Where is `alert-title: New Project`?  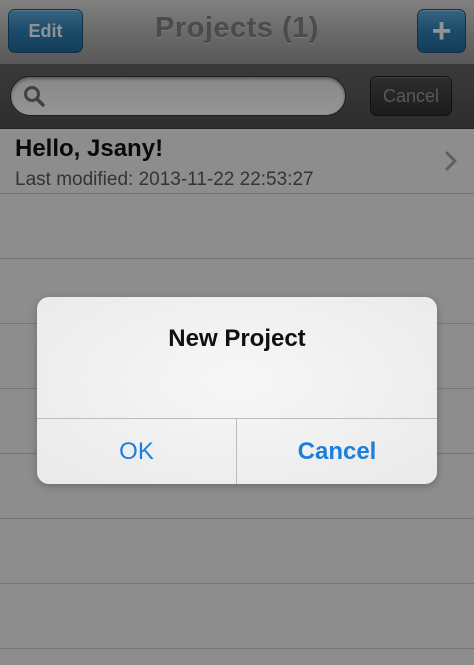
alert-title: New Project is located at coordinates (237, 338).